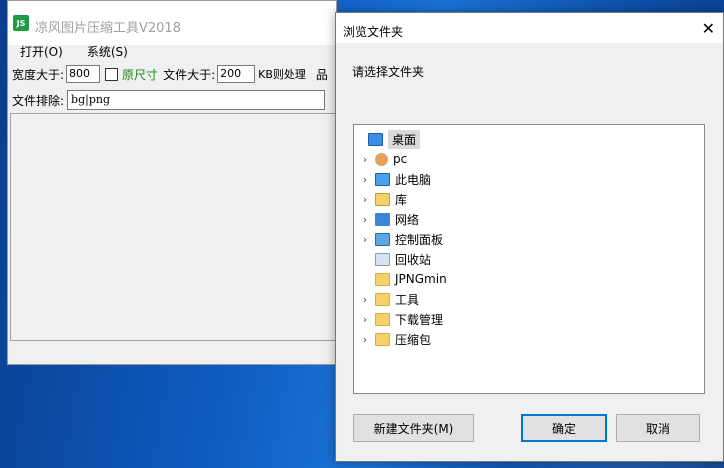  Describe the element at coordinates (394, 259) in the screenshot. I see `tree-item-recycle-bin: 回收站` at that location.